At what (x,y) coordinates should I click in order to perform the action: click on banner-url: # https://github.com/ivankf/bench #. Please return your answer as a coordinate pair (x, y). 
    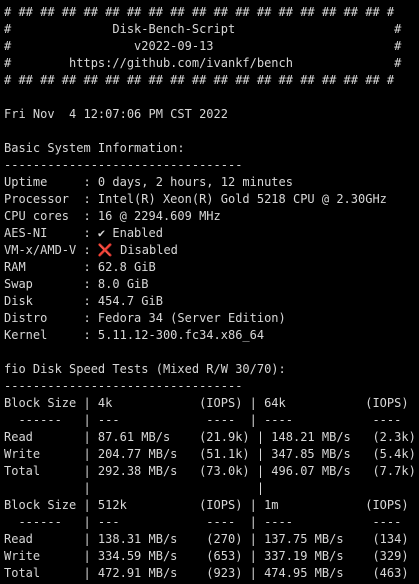
    Looking at the image, I should click on (203, 63).